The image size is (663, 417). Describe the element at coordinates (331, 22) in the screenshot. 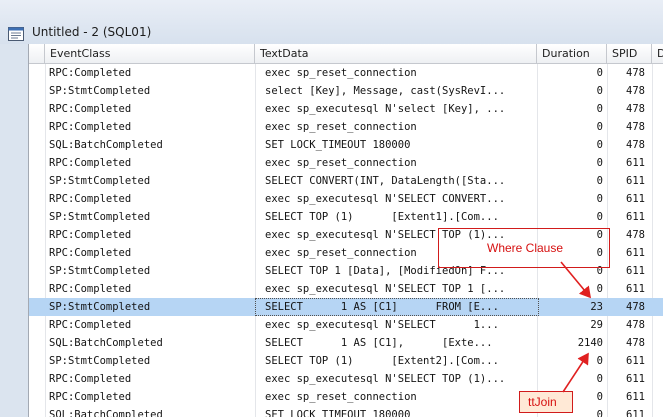

I see `title-bar: Untitled - 2 (SQL01)` at that location.